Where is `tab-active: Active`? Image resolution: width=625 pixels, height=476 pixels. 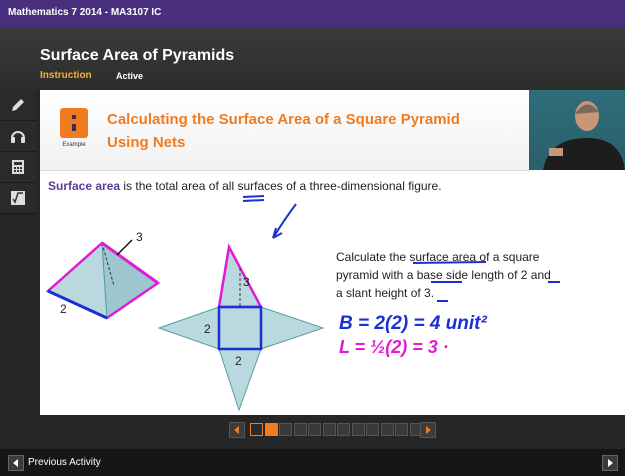
tab-active: Active is located at coordinates (129, 76).